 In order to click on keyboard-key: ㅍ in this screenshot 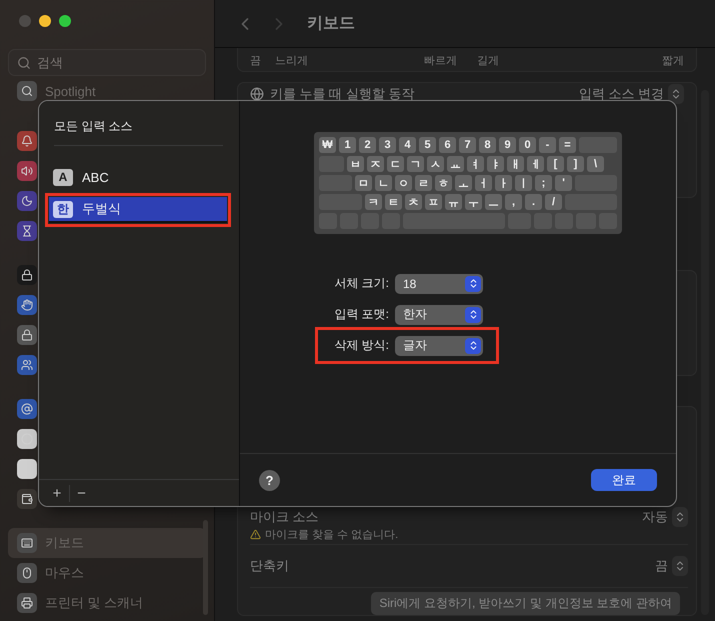, I will do `click(433, 202)`.